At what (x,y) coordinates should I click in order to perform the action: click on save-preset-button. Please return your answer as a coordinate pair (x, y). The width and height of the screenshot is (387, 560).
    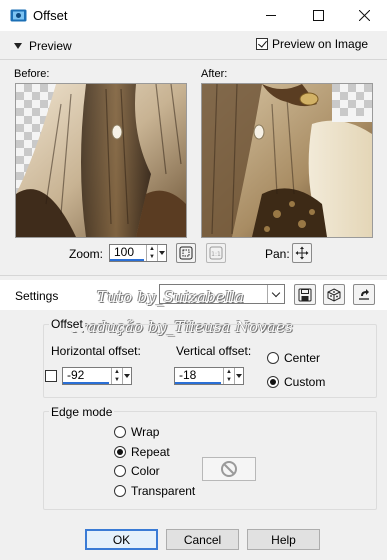
    Looking at the image, I should click on (305, 294).